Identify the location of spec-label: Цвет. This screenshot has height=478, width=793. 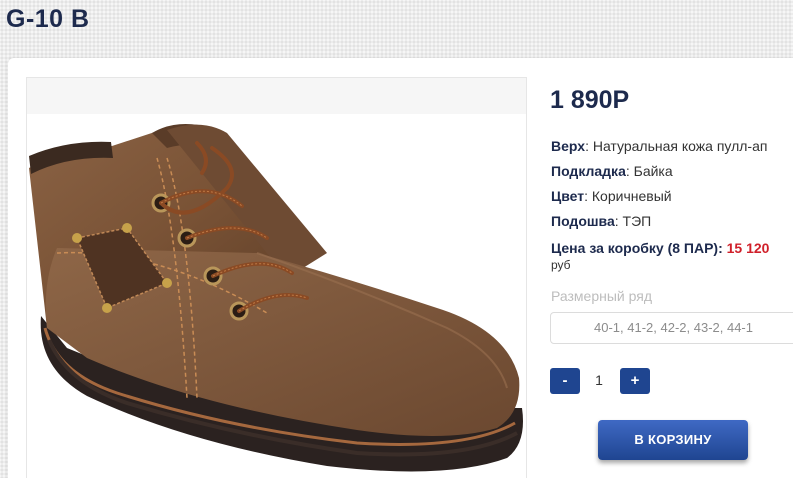
(568, 196).